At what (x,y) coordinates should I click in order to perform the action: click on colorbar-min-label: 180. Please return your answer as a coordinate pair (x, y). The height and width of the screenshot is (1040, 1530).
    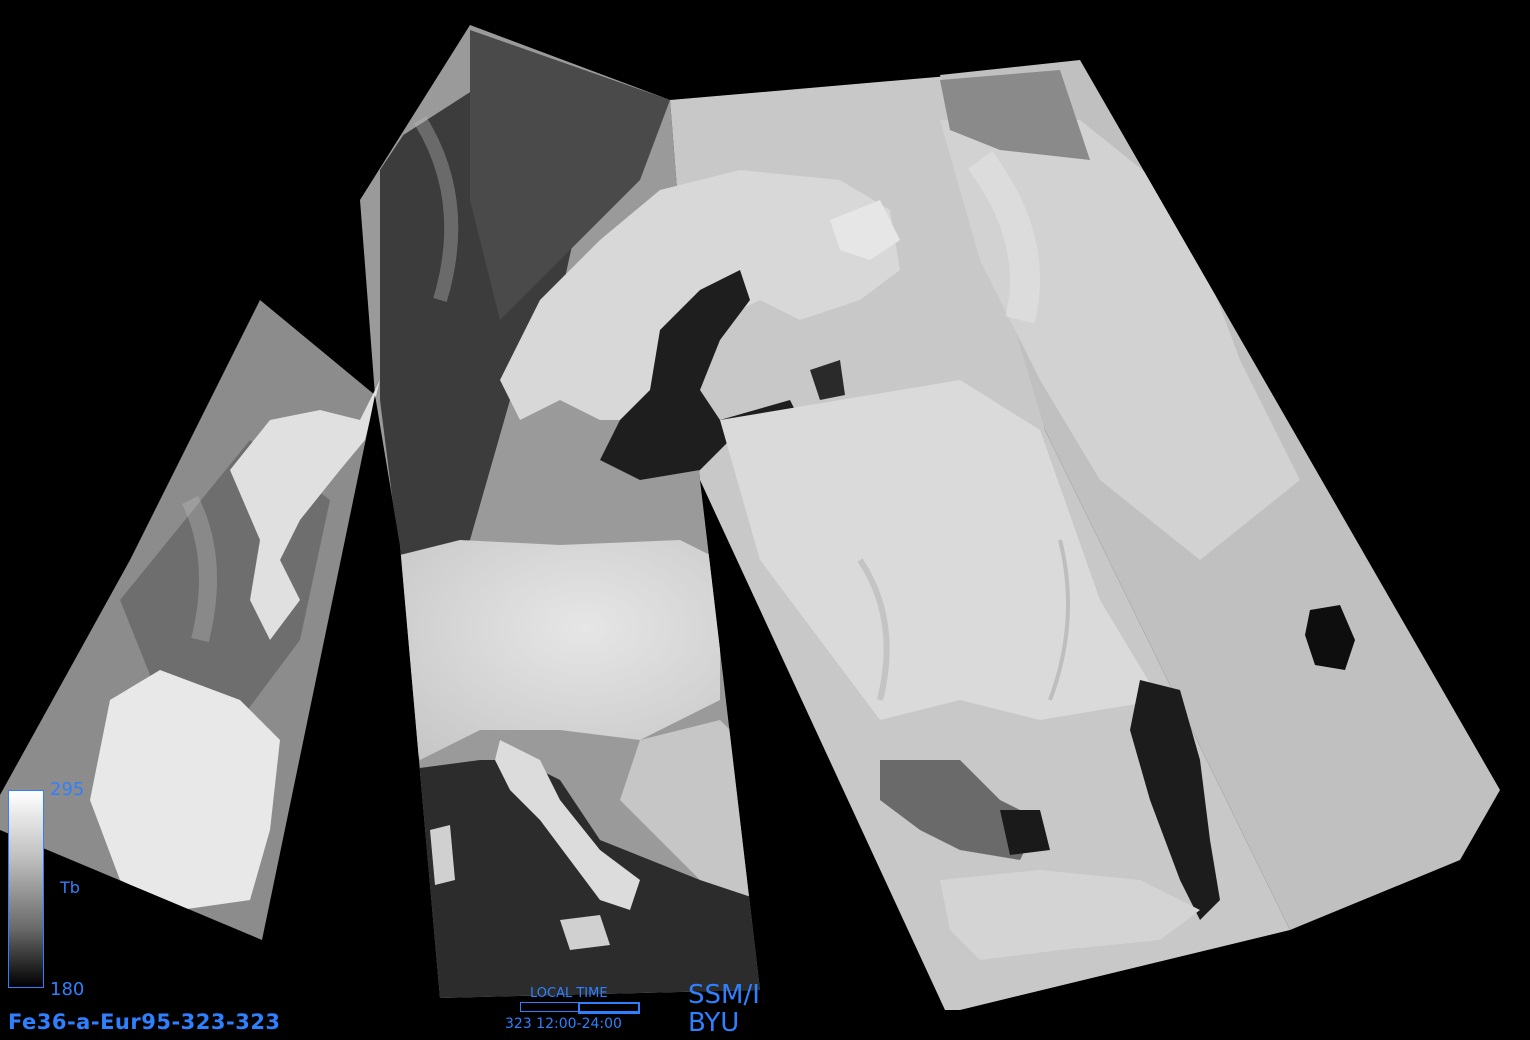
    Looking at the image, I should click on (67, 989).